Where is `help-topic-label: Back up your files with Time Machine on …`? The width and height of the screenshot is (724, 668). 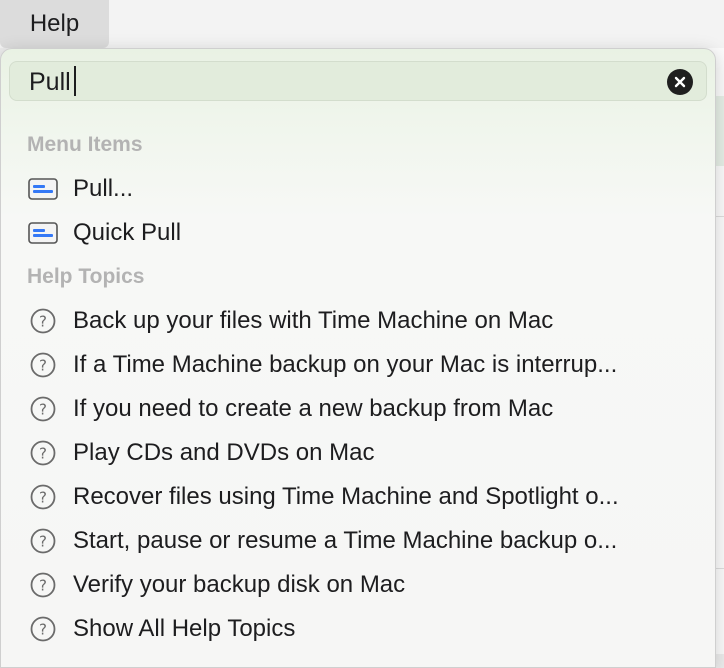 help-topic-label: Back up your files with Time Machine on … is located at coordinates (313, 320).